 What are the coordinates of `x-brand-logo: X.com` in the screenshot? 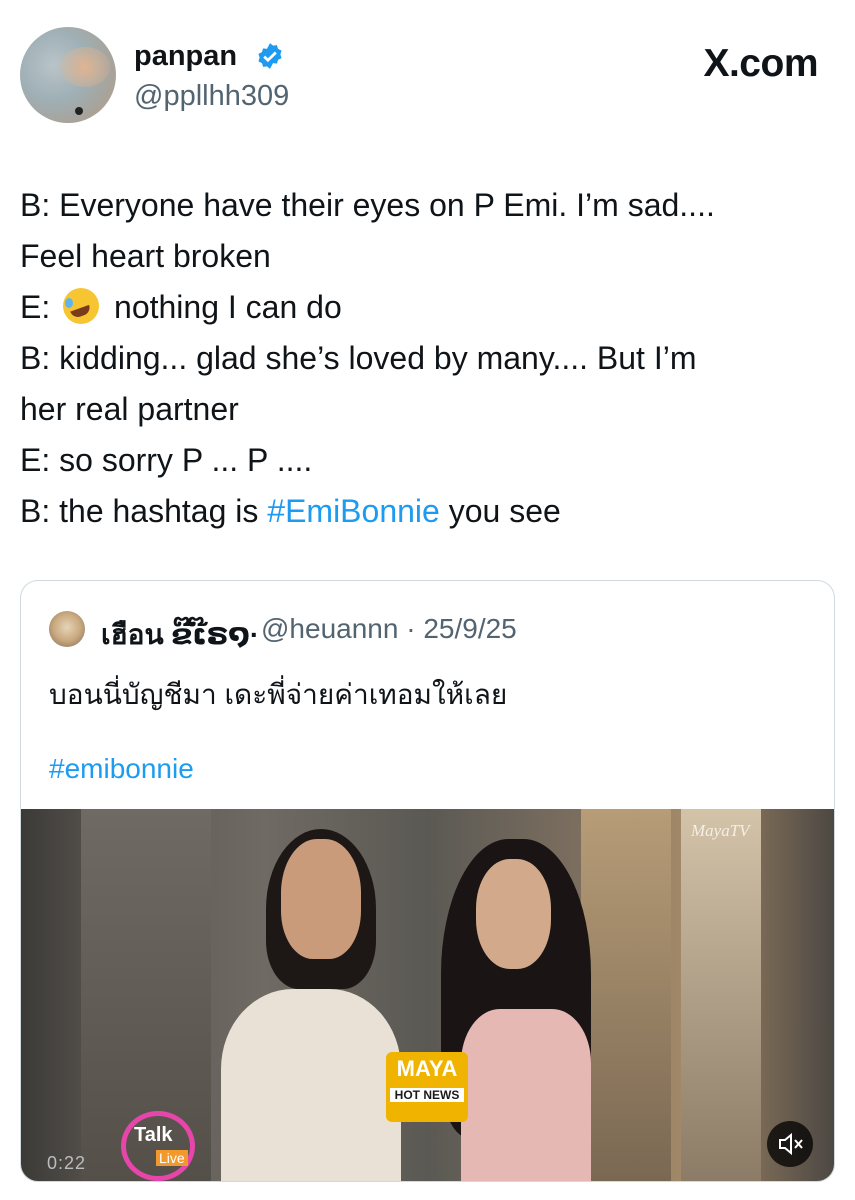 It's located at (760, 64).